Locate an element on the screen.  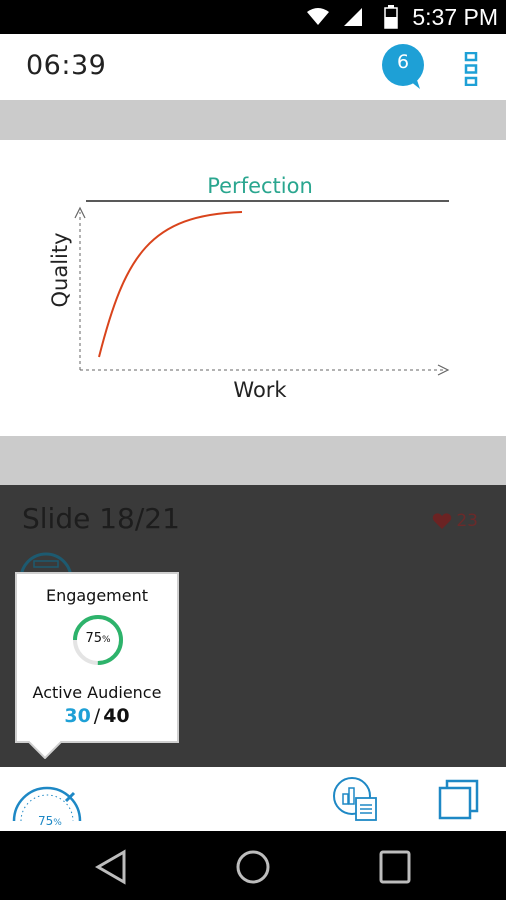
recents-icon is located at coordinates (395, 867).